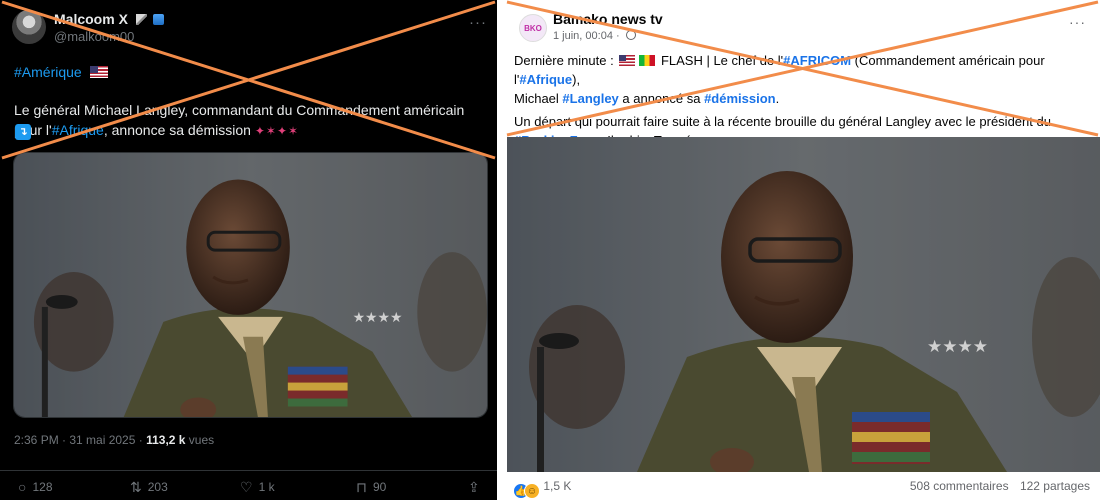  Describe the element at coordinates (136, 487) in the screenshot. I see `repost-icon: ⇅` at that location.